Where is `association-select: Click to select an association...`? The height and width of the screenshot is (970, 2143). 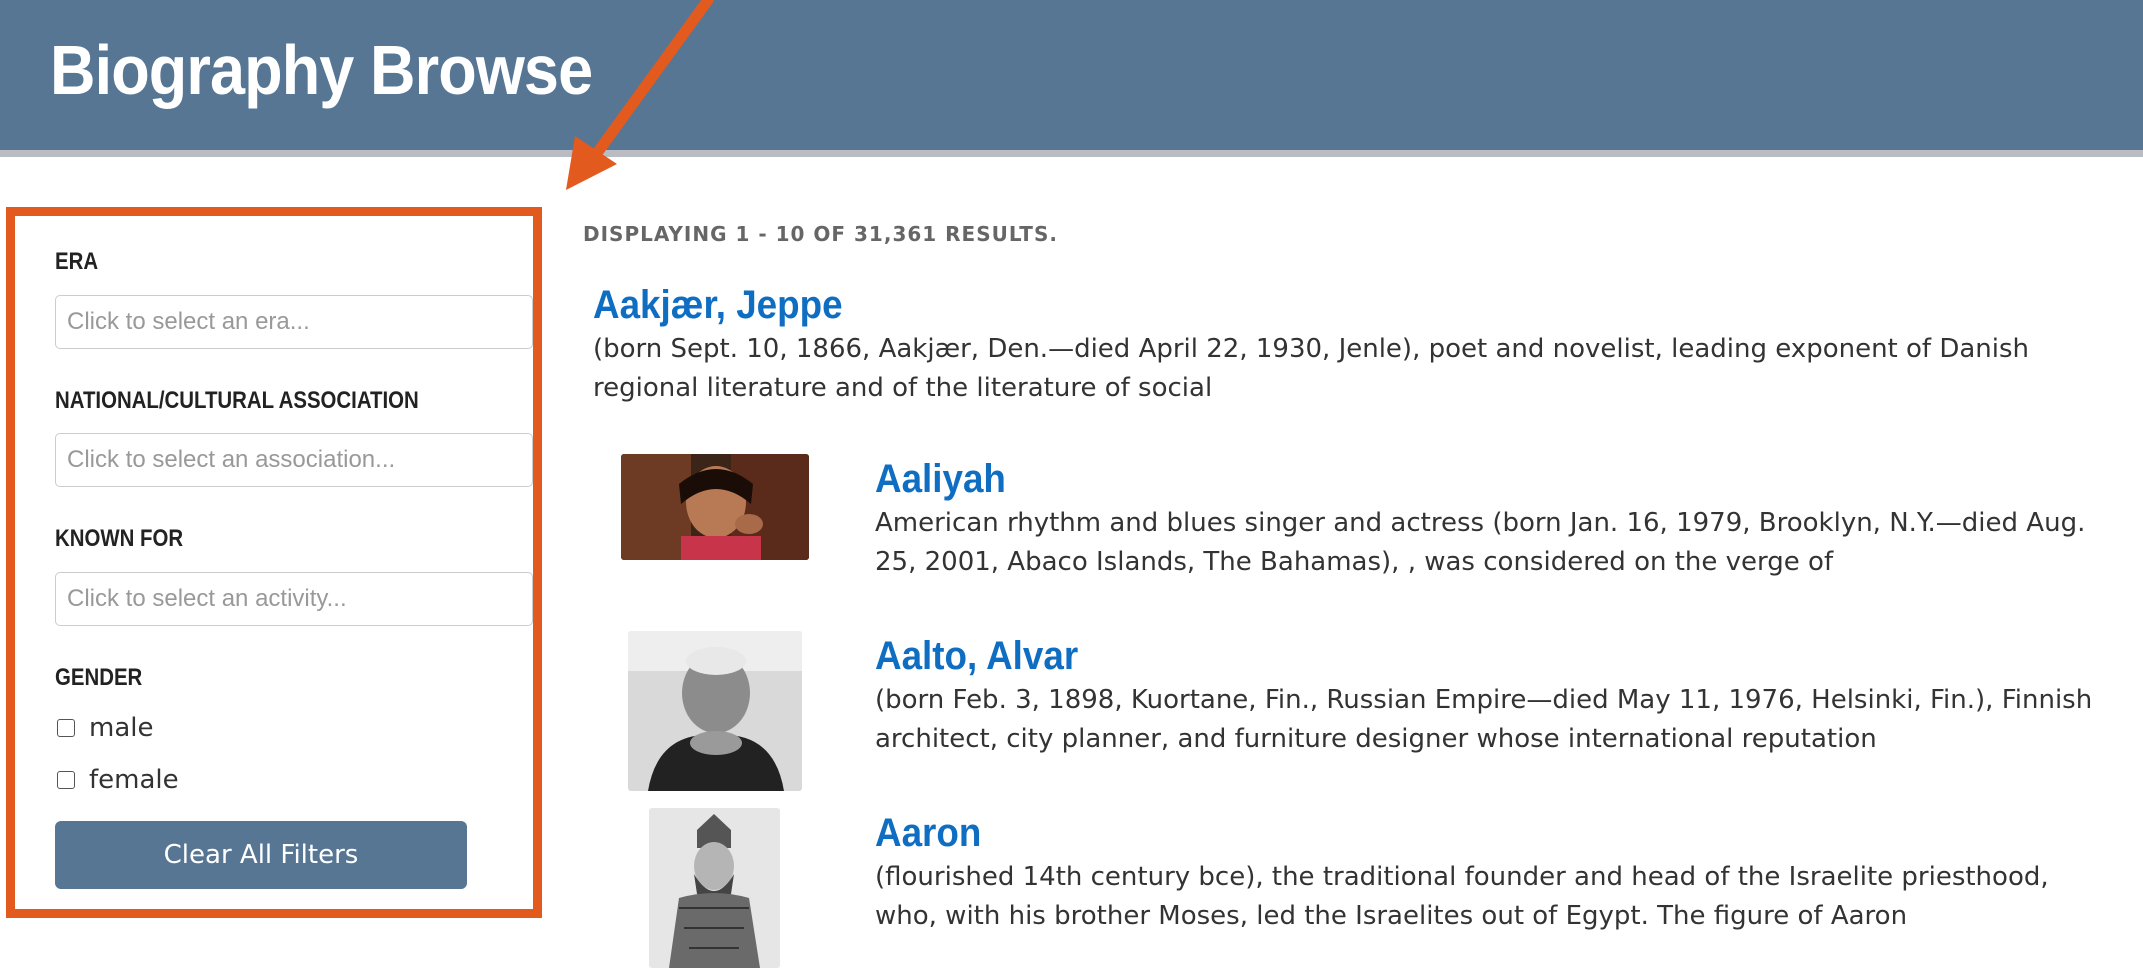
association-select: Click to select an association... is located at coordinates (294, 460).